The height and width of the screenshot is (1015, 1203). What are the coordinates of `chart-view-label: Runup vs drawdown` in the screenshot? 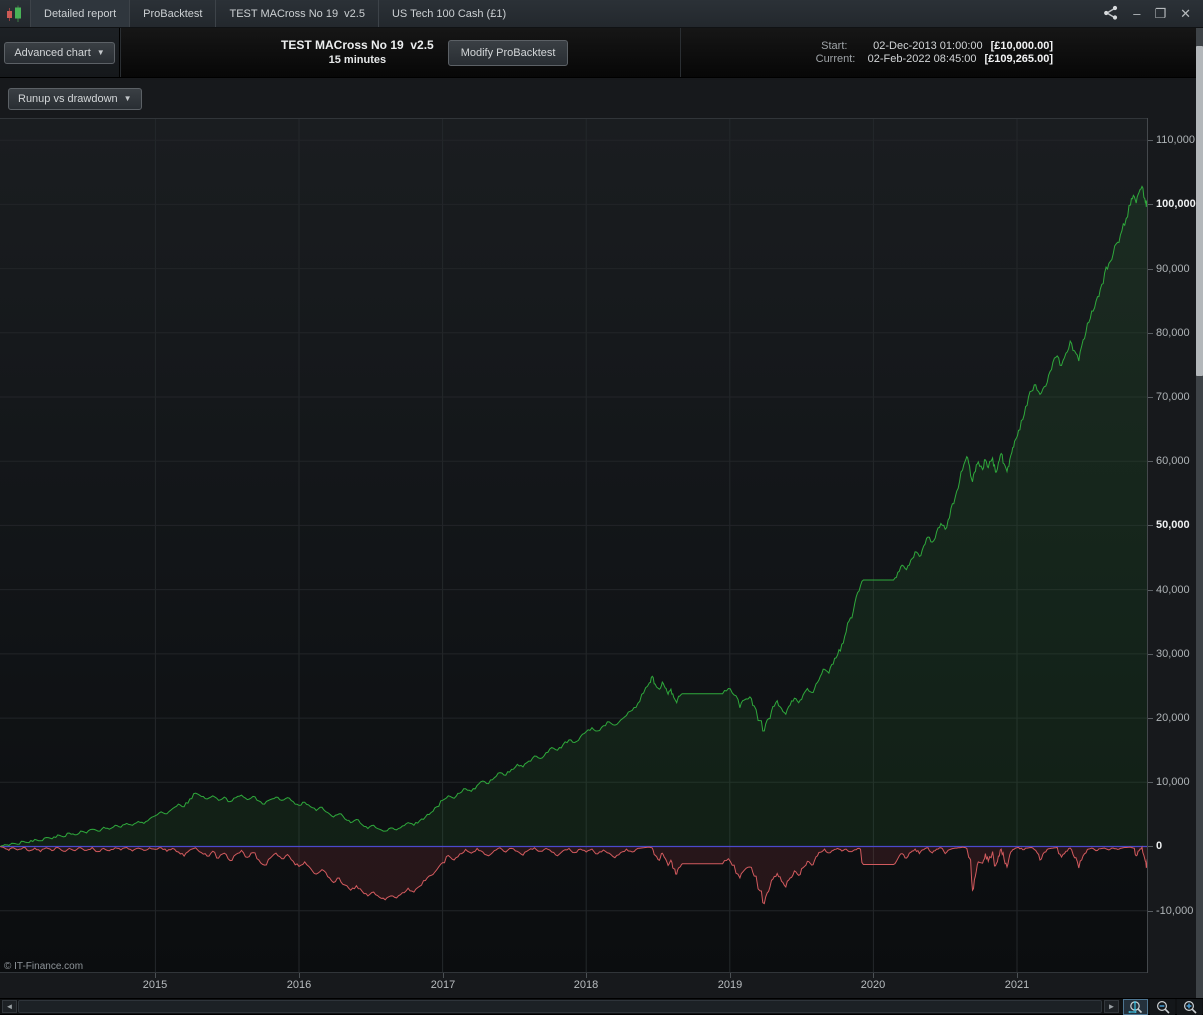 It's located at (68, 99).